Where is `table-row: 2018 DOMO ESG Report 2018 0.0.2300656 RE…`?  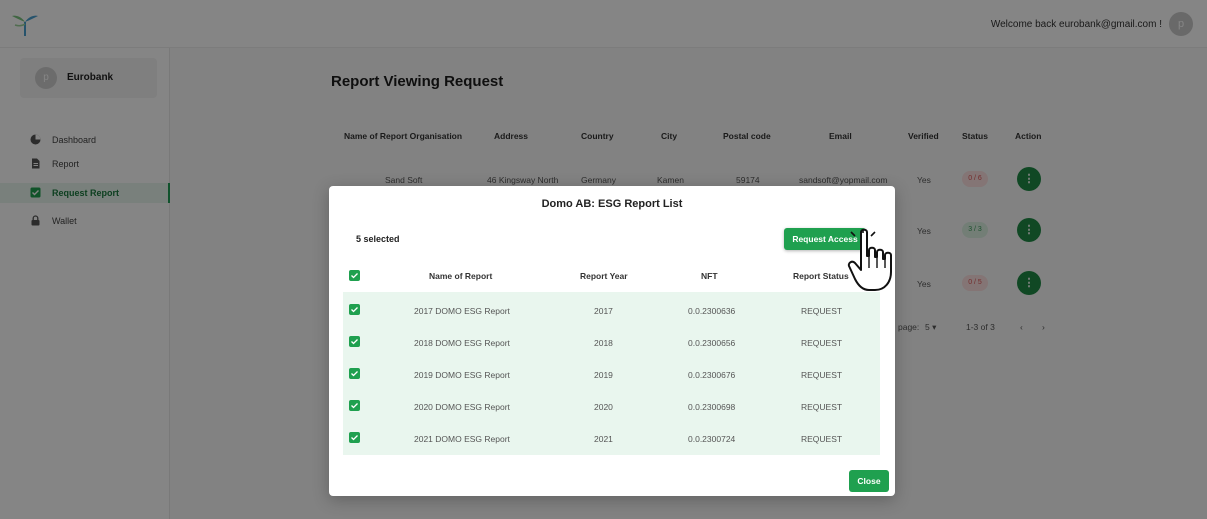
table-row: 2018 DOMO ESG Report 2018 0.0.2300656 RE… is located at coordinates (611, 343).